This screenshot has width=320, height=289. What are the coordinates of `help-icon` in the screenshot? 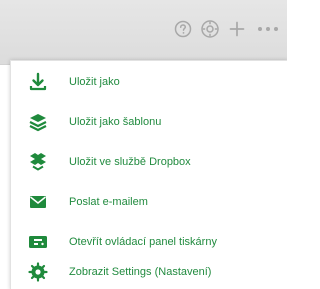 It's located at (183, 31).